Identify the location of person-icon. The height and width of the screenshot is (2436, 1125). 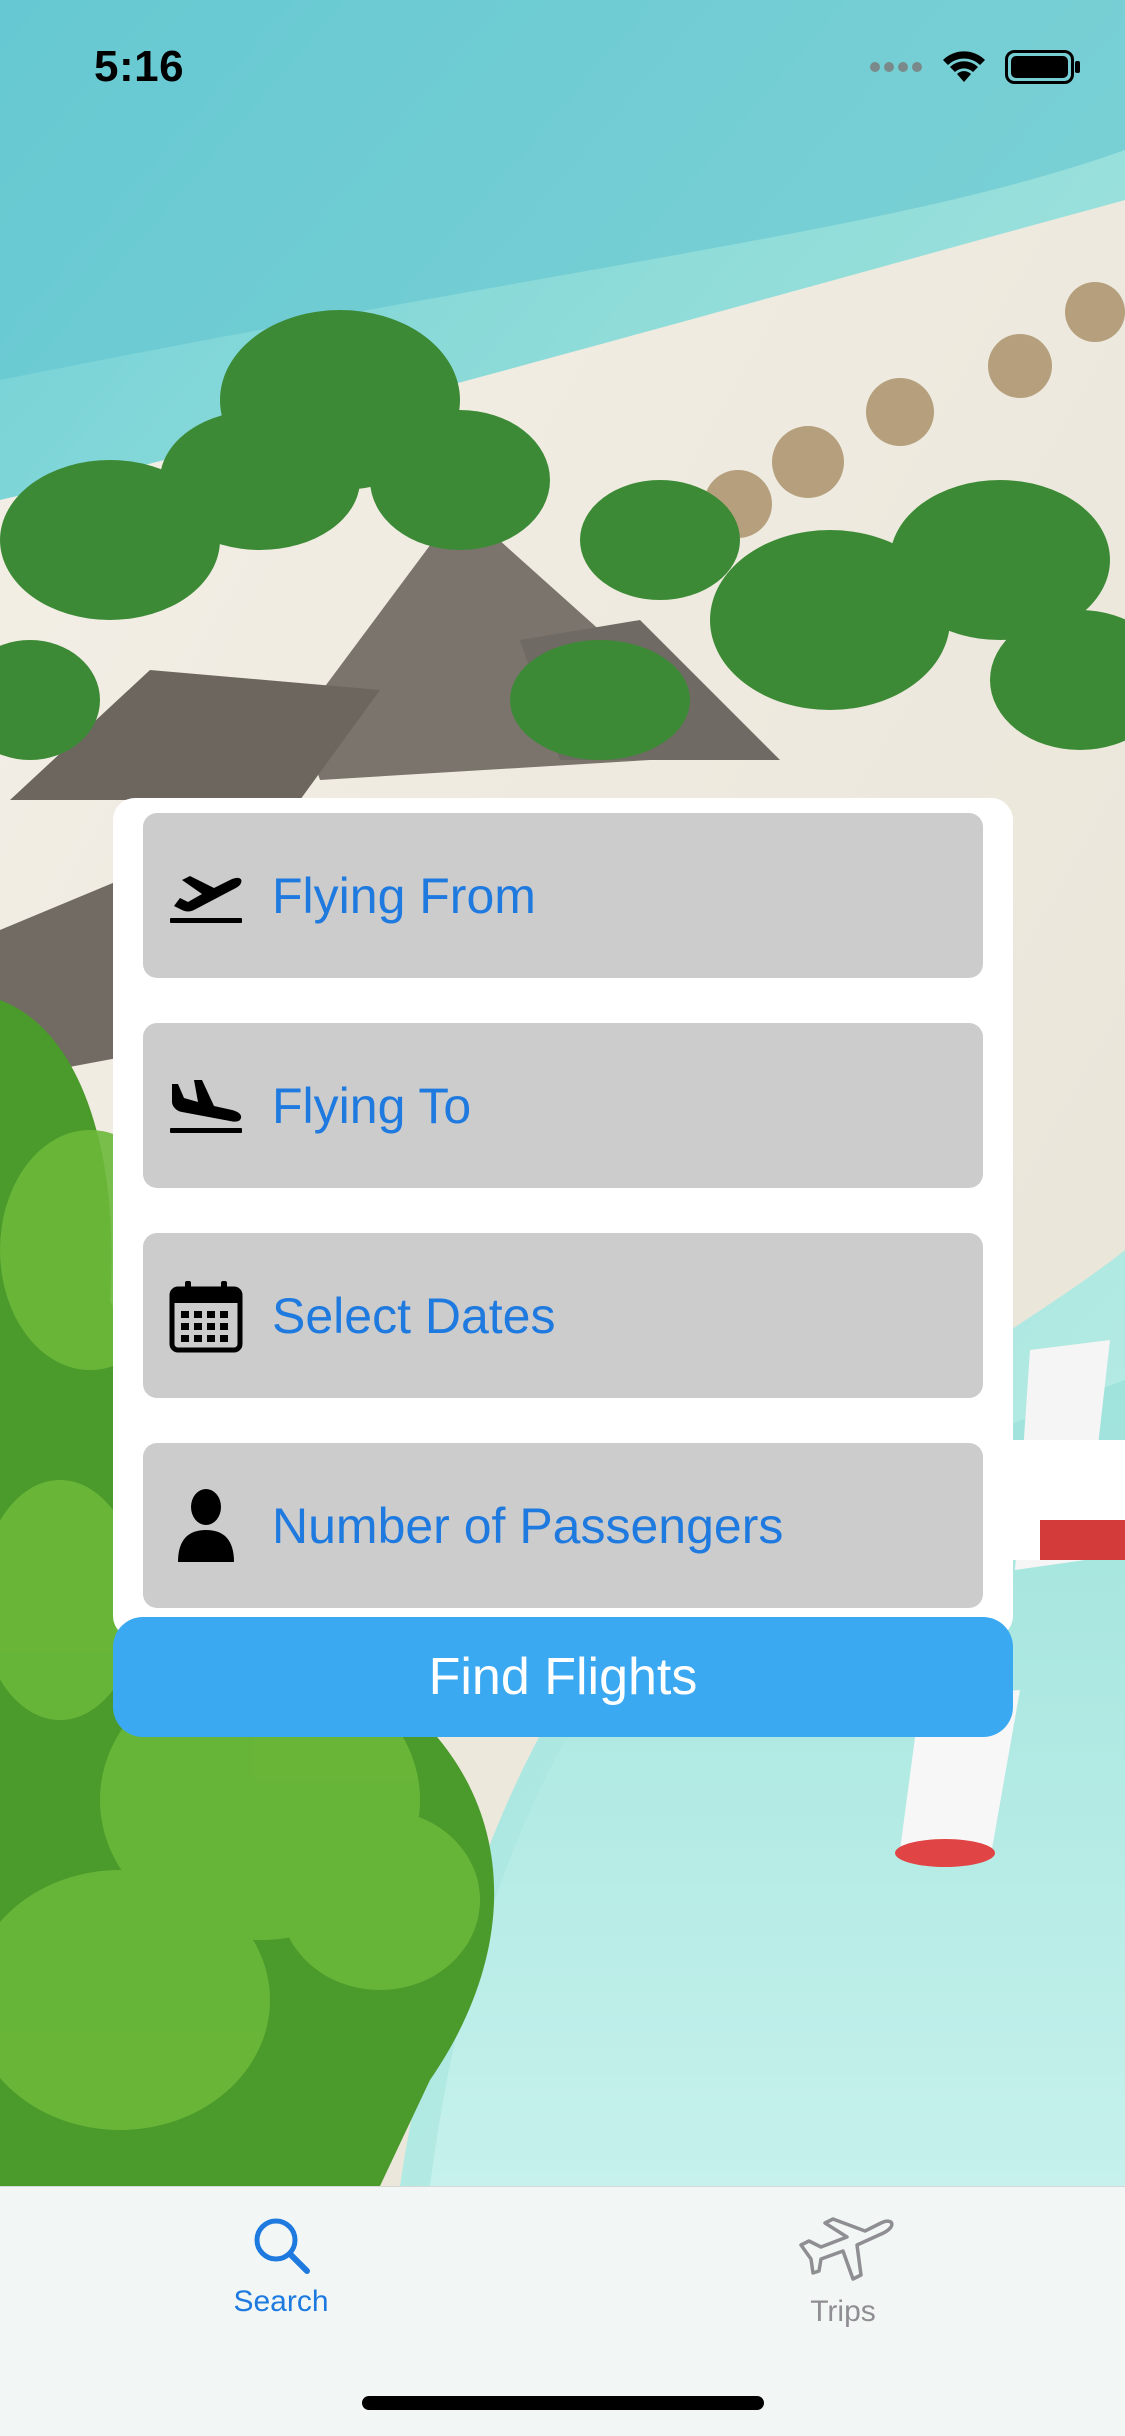
(206, 1526).